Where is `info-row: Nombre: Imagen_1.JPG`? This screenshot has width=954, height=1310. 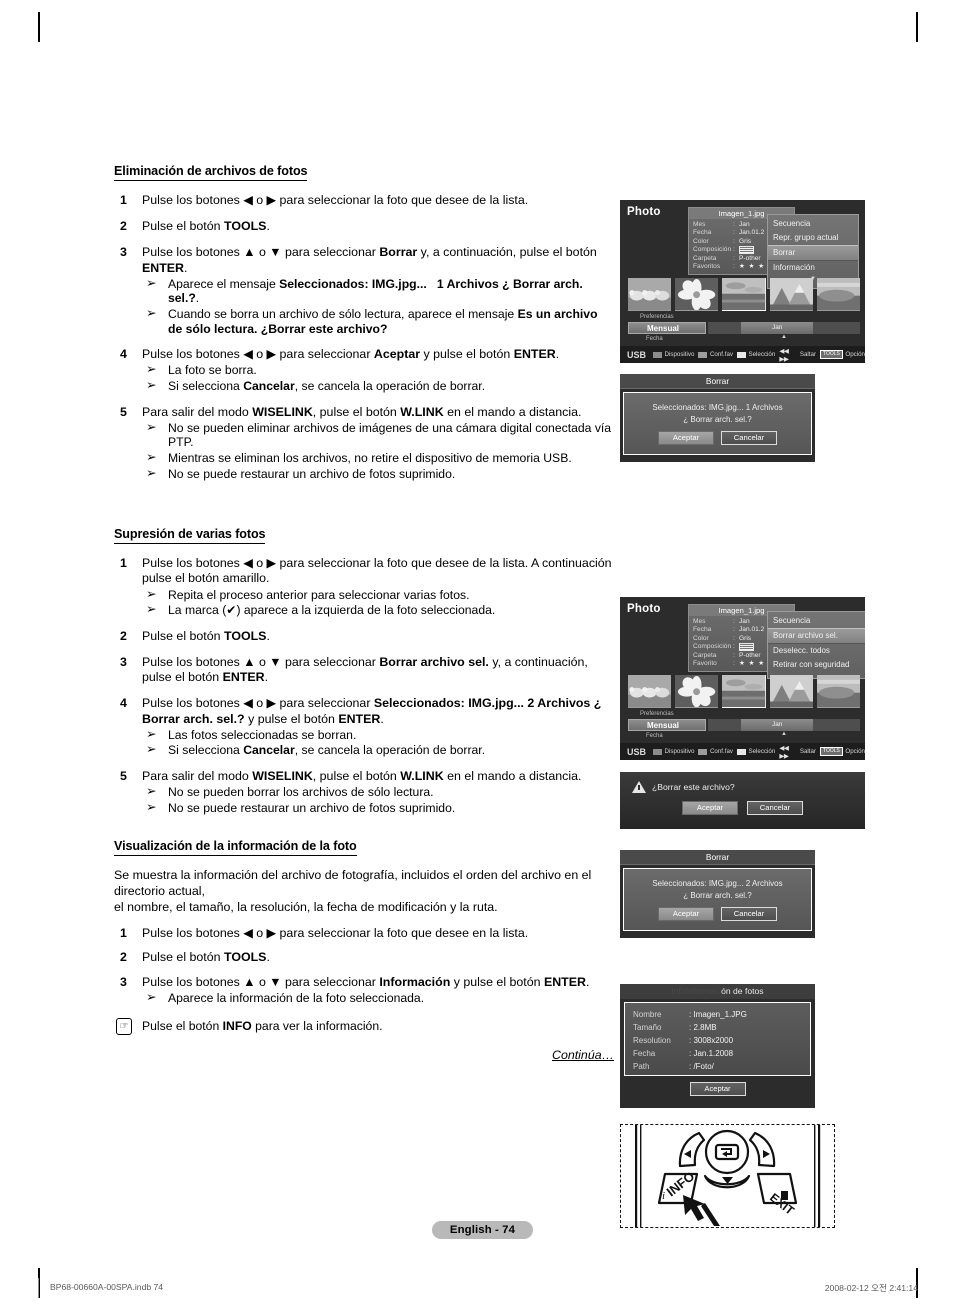 info-row: Nombre: Imagen_1.JPG is located at coordinates (721, 1014).